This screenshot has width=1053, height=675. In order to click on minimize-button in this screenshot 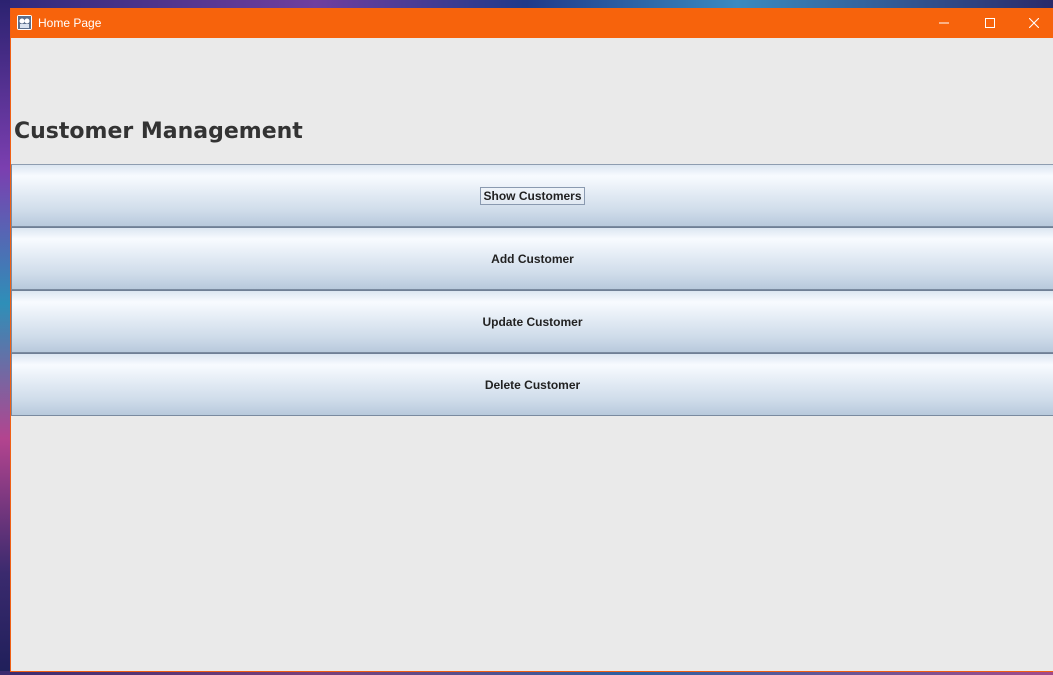, I will do `click(944, 23)`.